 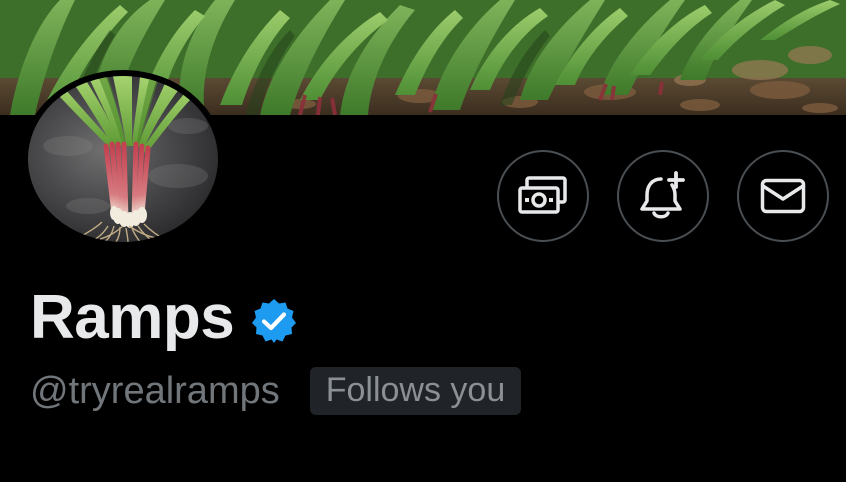 I want to click on name-row: Ramps, so click(x=164, y=318).